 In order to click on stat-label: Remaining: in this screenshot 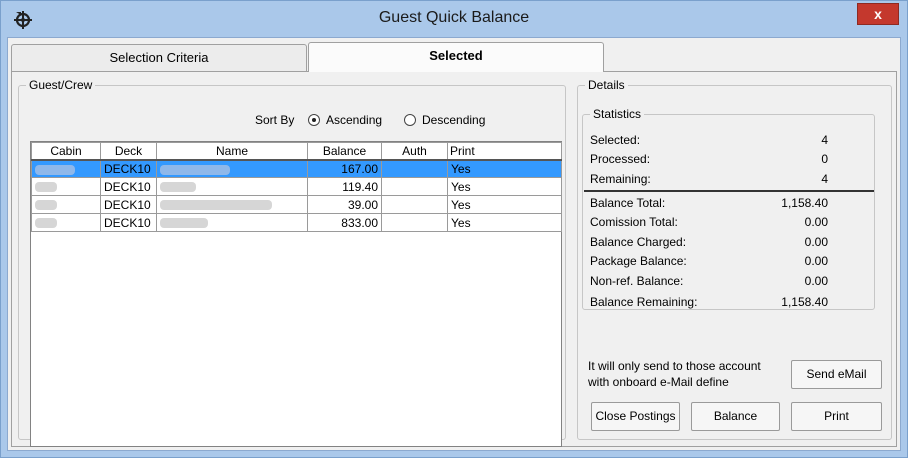, I will do `click(620, 179)`.